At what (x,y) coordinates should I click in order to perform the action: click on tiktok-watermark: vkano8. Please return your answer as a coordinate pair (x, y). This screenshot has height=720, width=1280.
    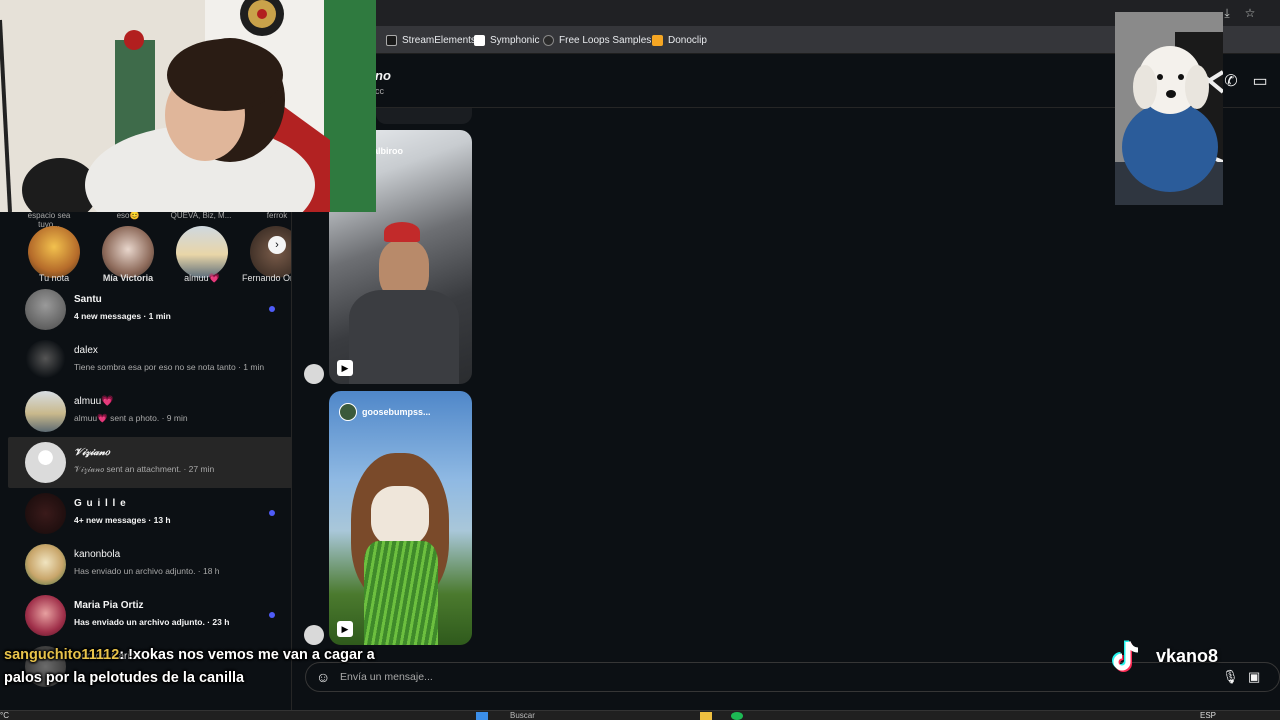
    Looking at the image, I should click on (1162, 656).